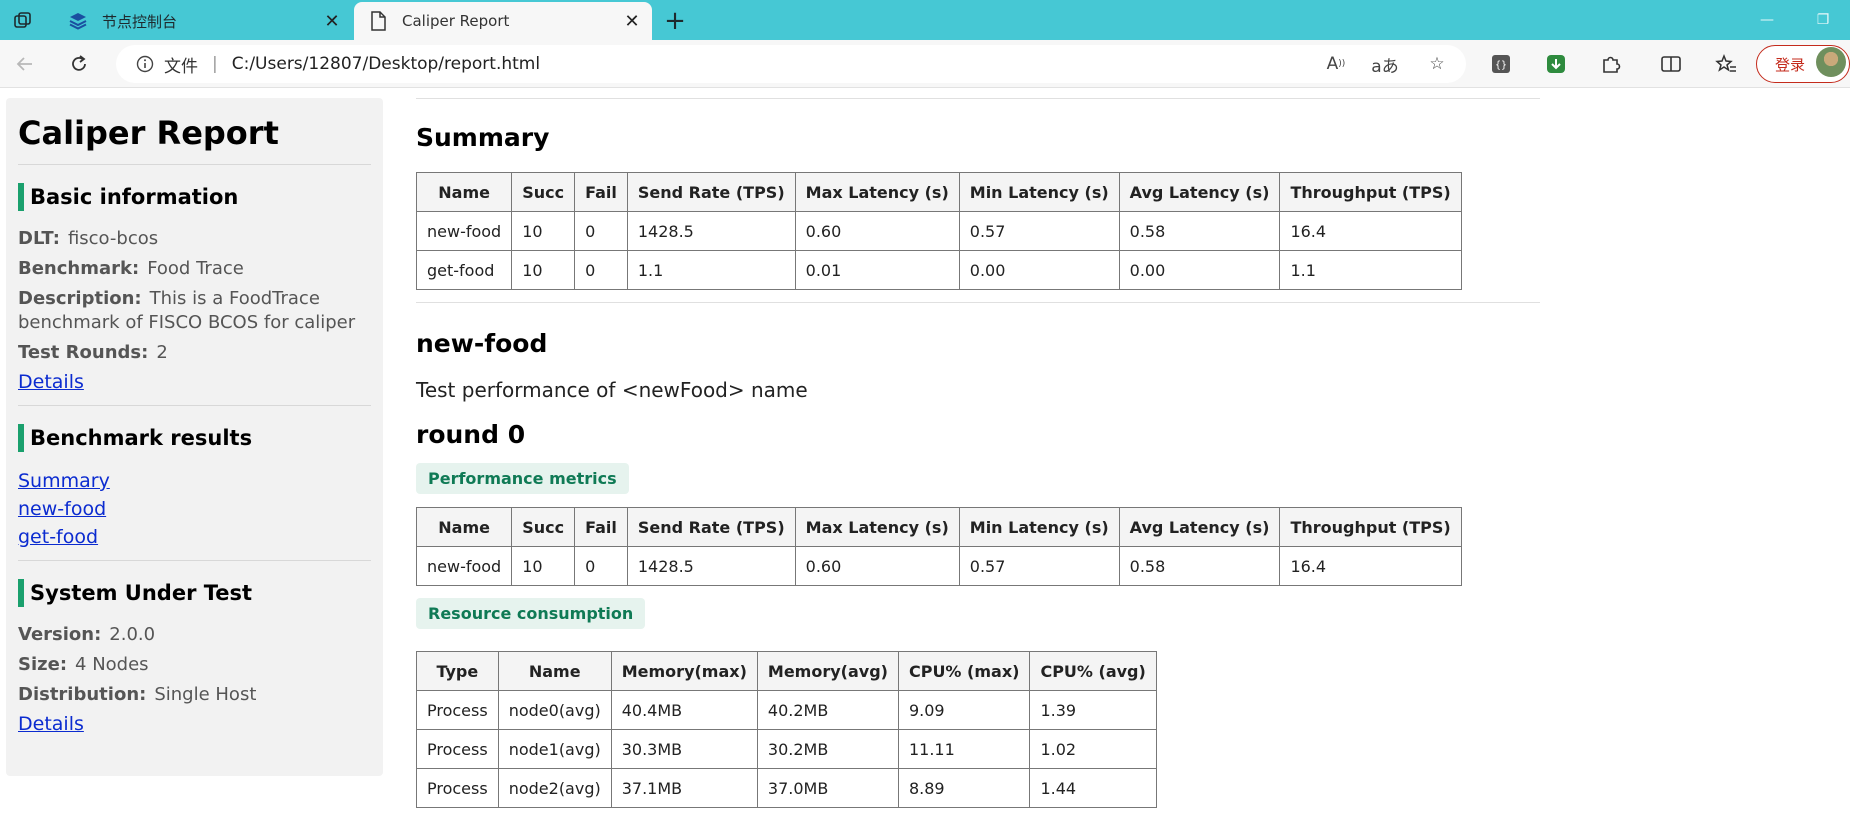 This screenshot has height=829, width=1850. I want to click on dlt-value: fisco-bcos, so click(113, 238).